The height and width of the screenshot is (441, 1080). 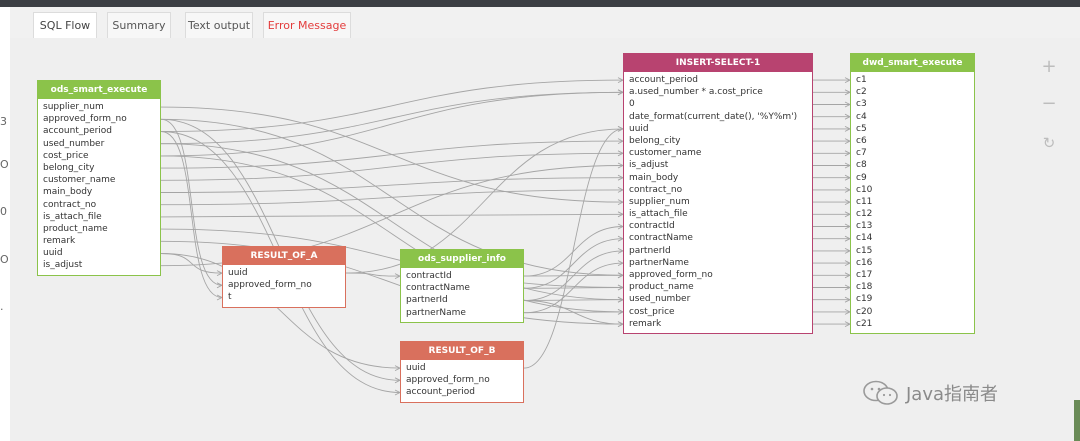 I want to click on column-row: date_format(current_date(), '%Y%m'), so click(x=718, y=117).